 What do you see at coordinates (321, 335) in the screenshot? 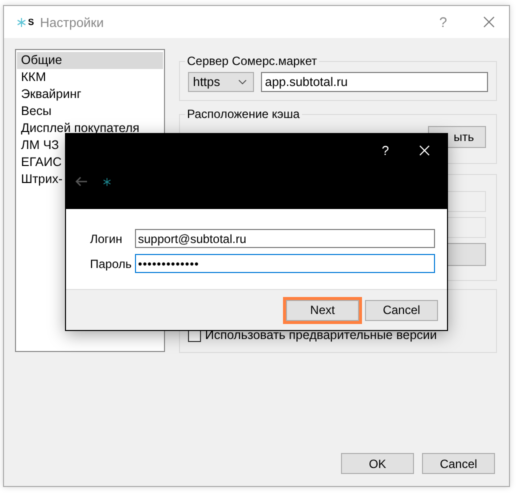
I see `checkbox-label: Использовать предварительные версии` at bounding box center [321, 335].